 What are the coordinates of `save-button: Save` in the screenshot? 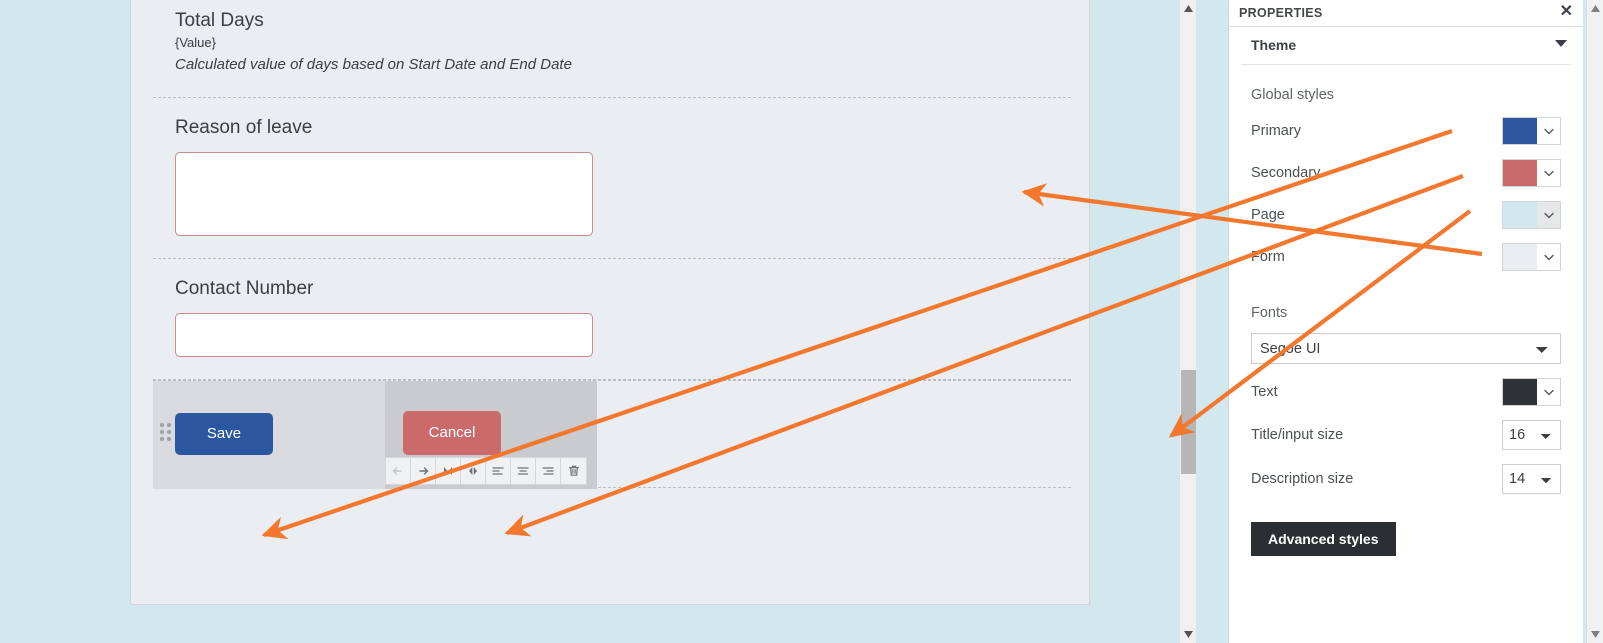 It's located at (224, 433).